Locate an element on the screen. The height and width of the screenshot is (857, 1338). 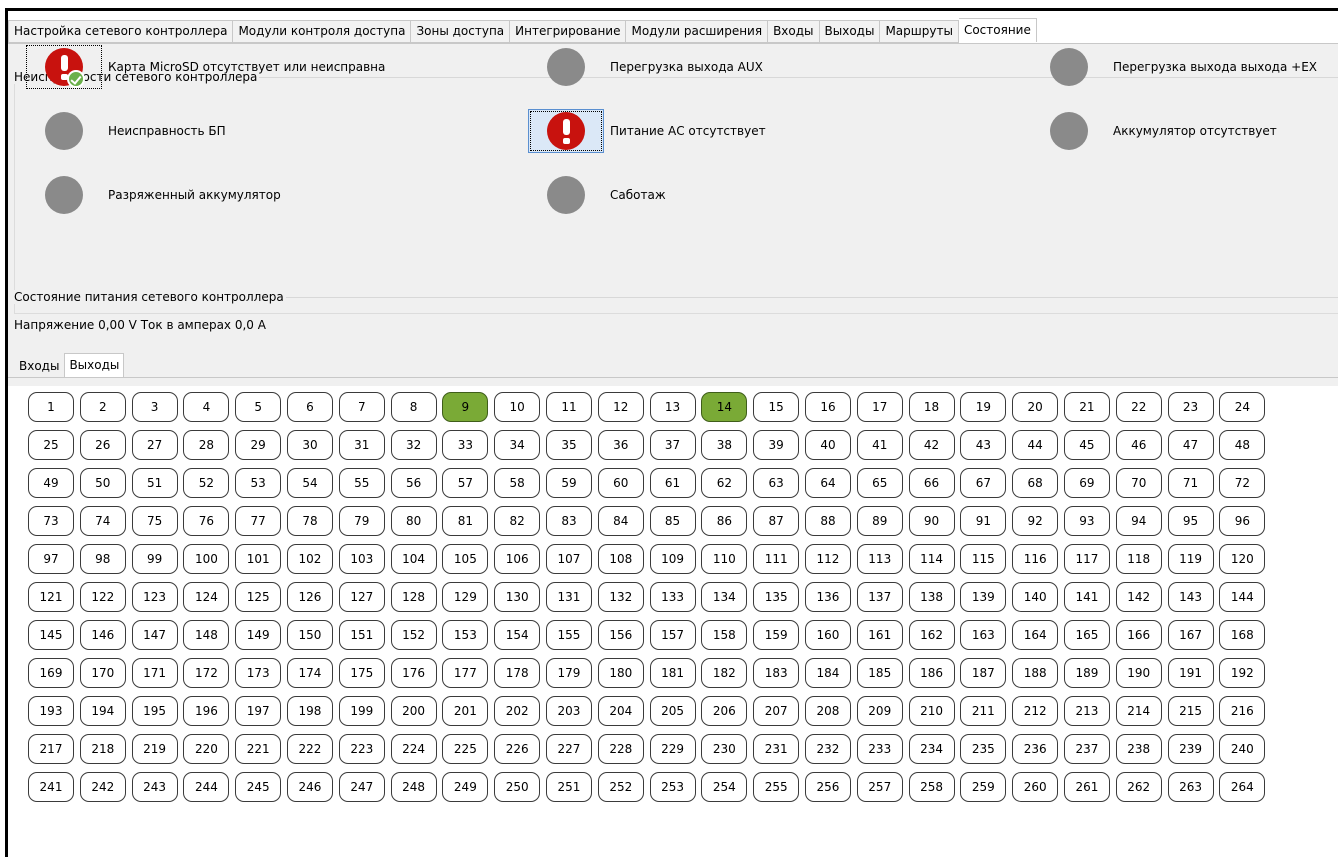
fault-indicator: Перегрузка выхода выхода +EX is located at coordinates (1174, 67).